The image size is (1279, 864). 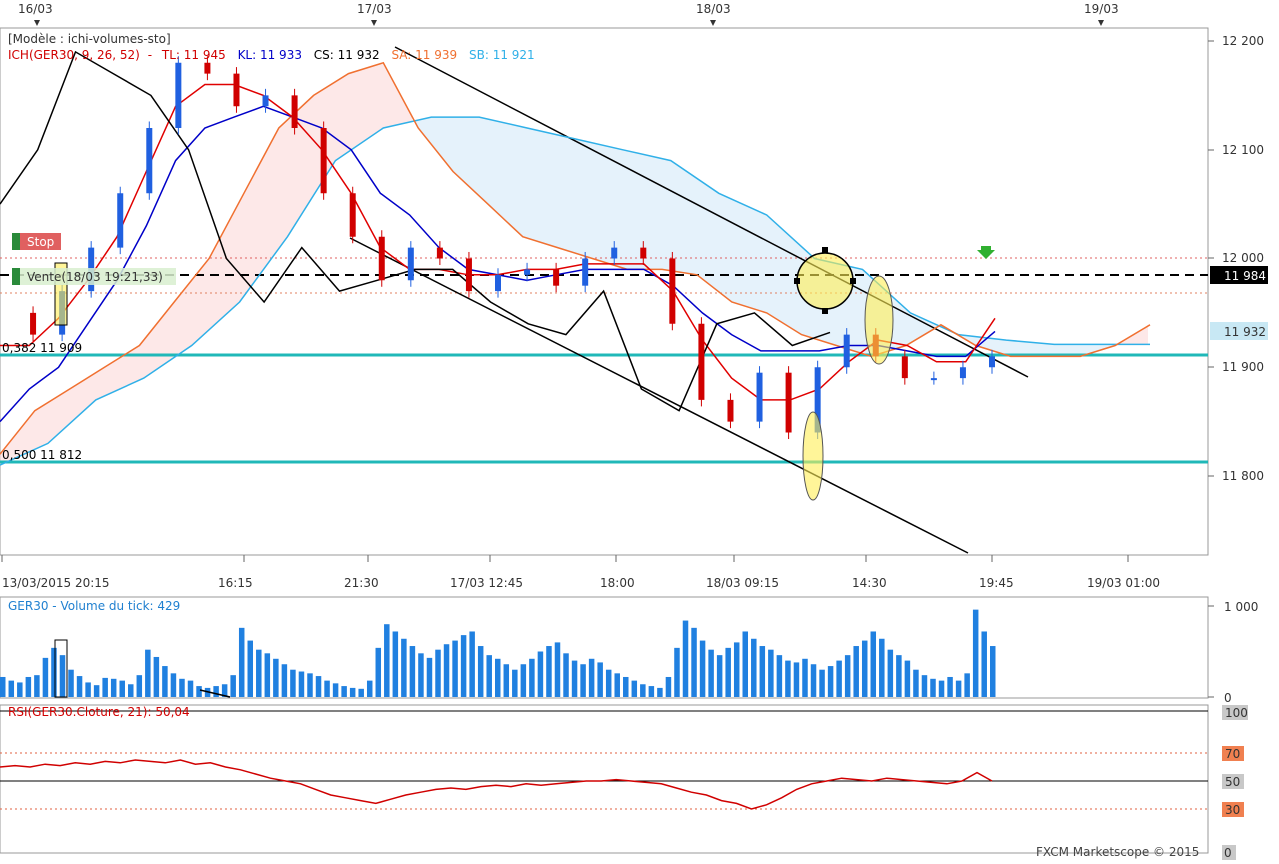 I want to click on rsi-tick: 30, so click(x=1232, y=810).